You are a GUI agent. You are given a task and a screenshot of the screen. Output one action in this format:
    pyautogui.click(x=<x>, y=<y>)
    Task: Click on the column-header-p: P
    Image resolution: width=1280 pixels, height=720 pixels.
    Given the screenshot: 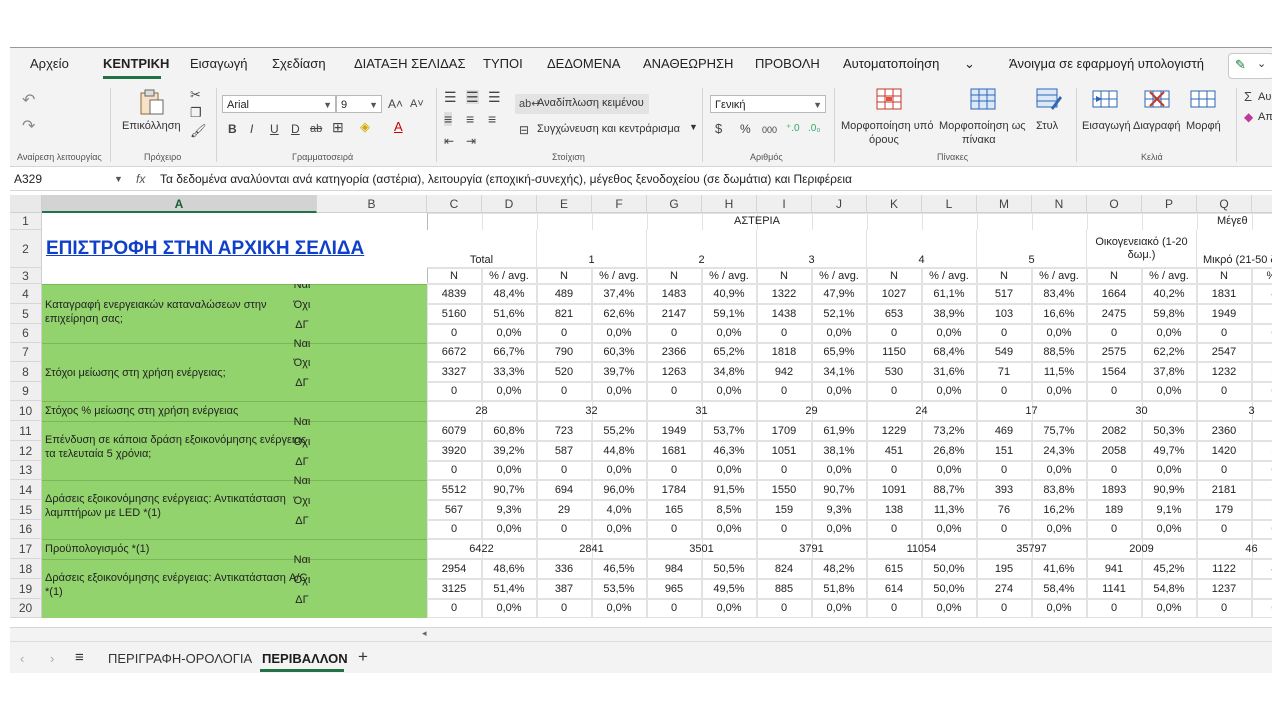 What is the action you would take?
    pyautogui.click(x=1169, y=204)
    